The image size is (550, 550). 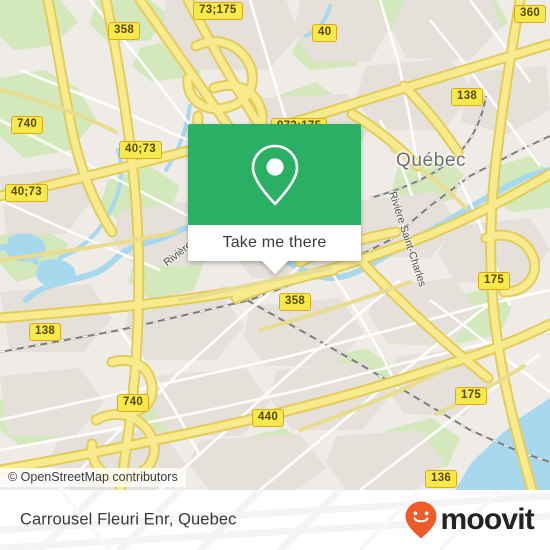 I want to click on card-pin-area, so click(x=274, y=174).